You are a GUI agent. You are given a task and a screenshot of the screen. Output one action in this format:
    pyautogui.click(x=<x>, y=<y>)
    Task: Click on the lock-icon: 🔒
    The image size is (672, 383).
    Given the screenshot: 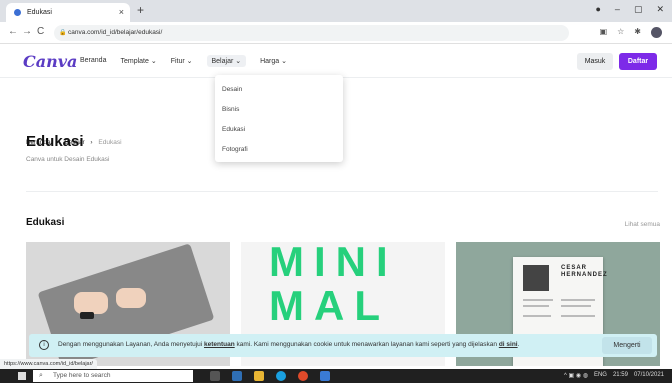 What is the action you would take?
    pyautogui.click(x=63, y=33)
    